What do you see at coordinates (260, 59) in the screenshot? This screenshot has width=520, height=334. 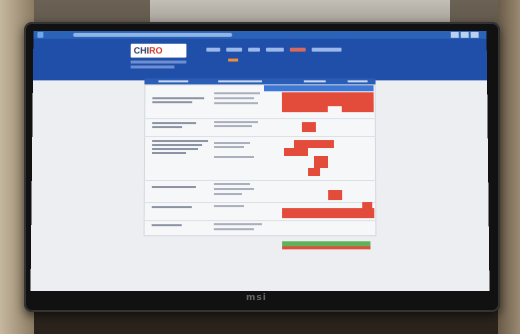 I see `app-header: CHIRO` at bounding box center [260, 59].